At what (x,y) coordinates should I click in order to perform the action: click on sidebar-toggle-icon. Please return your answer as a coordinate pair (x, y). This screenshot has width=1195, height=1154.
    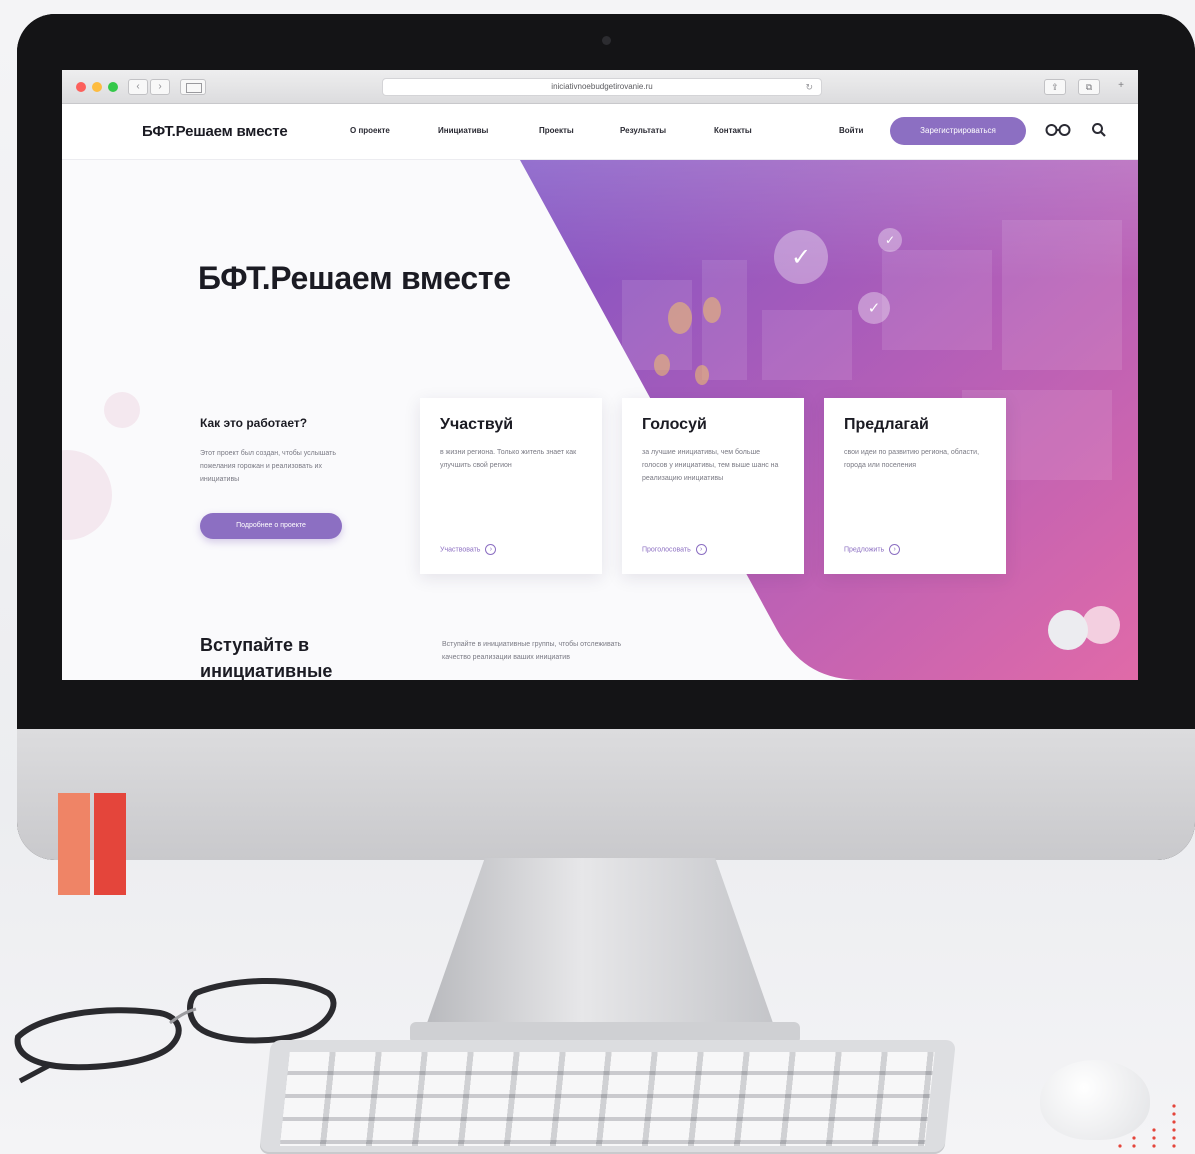
    Looking at the image, I should click on (193, 87).